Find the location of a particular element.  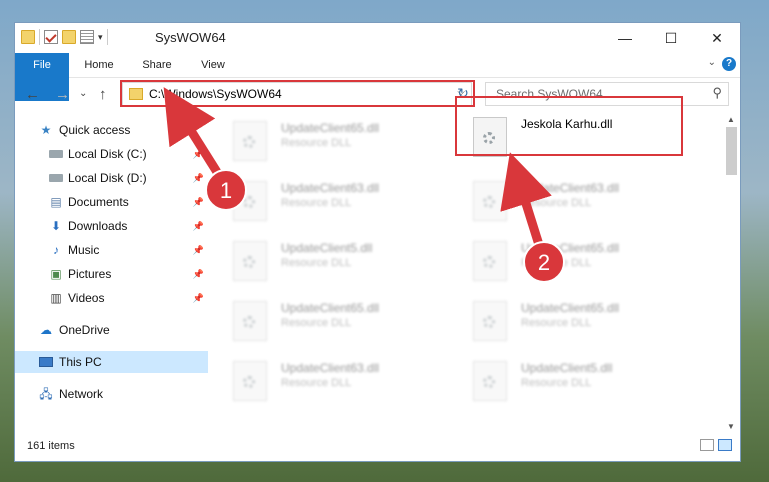

sidebar-item-documents: ▤ Documents 📌 is located at coordinates (111, 202).